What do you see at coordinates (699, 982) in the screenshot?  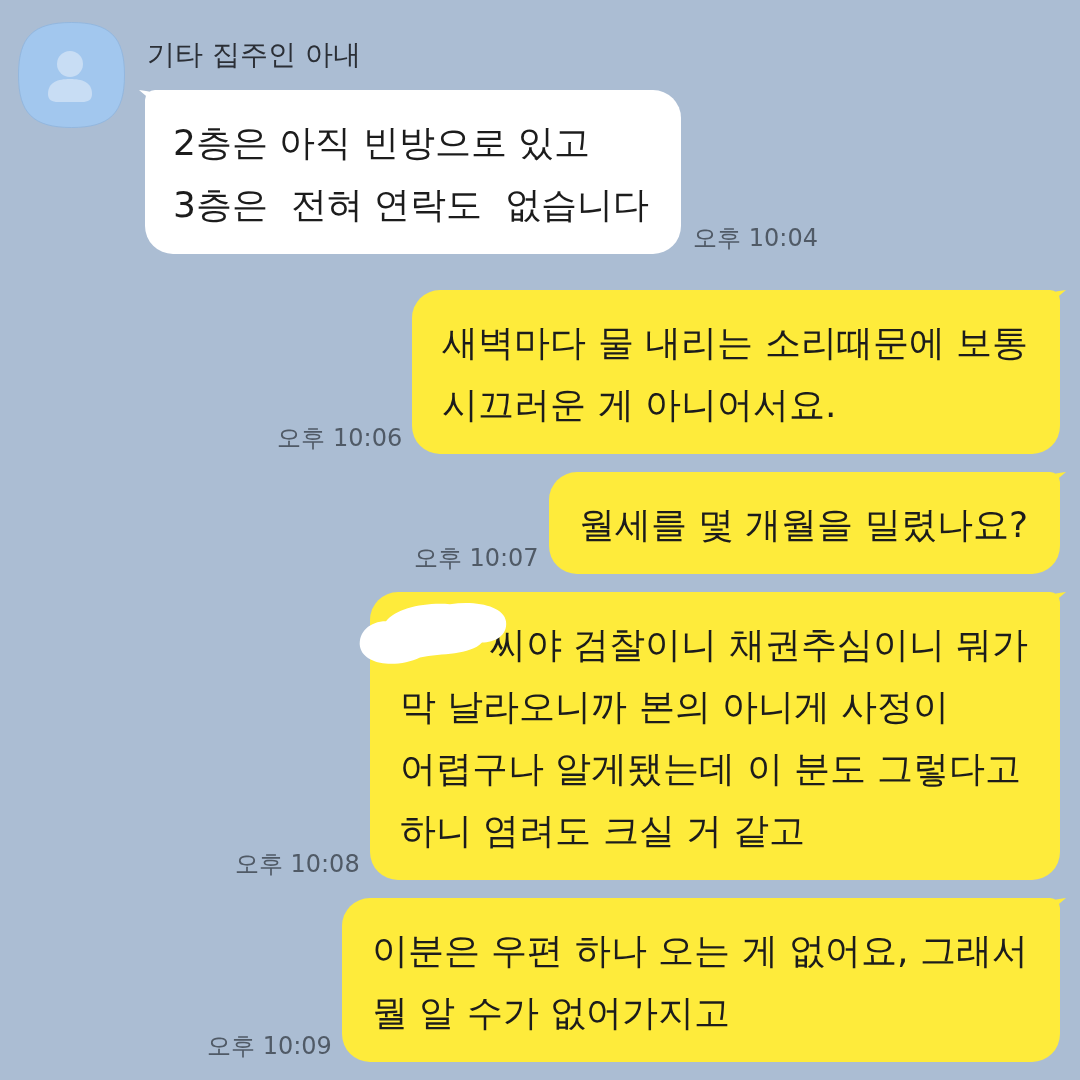 I see `message-text: 이분은 우편 하나 오는 게 없어요, 그래서 뭘 알 수가 없어가지고` at bounding box center [699, 982].